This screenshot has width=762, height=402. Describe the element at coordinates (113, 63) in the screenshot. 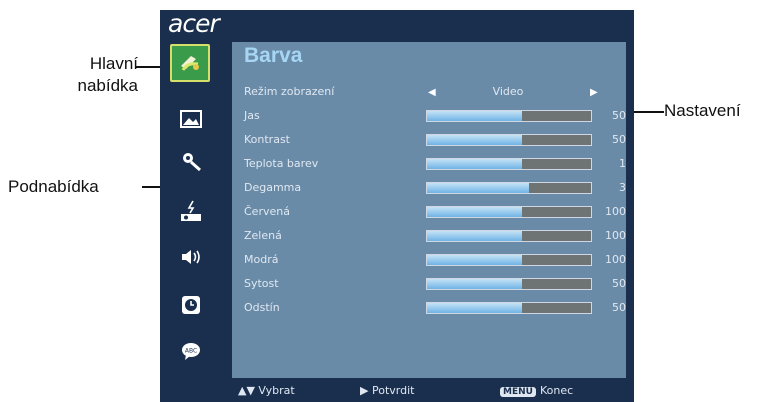

I see `main-menu-callout-line1: Hlavní` at that location.